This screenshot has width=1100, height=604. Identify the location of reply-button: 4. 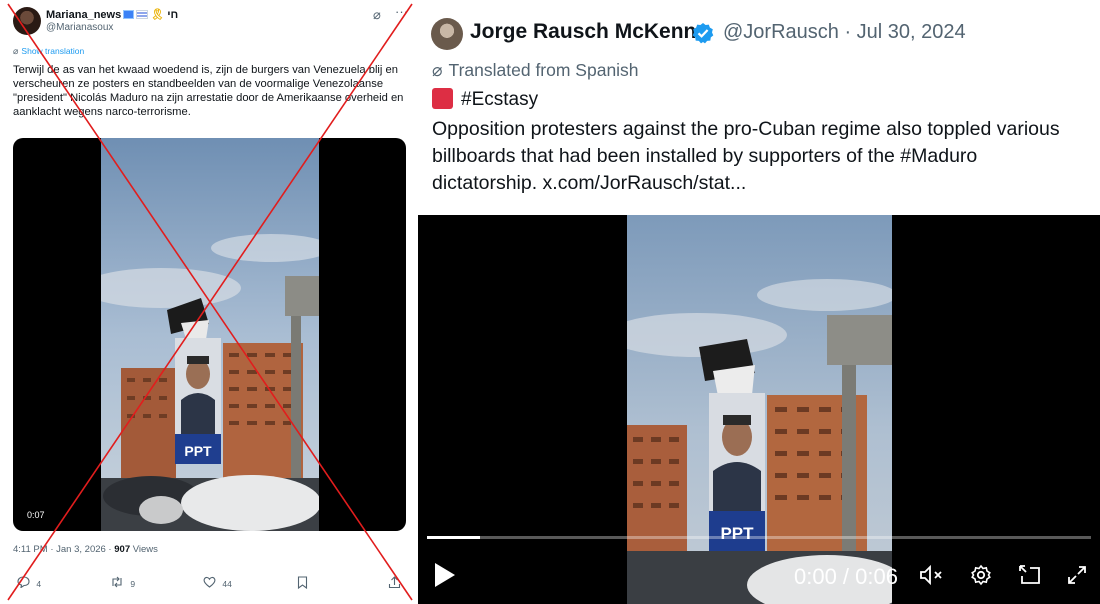
(29, 583).